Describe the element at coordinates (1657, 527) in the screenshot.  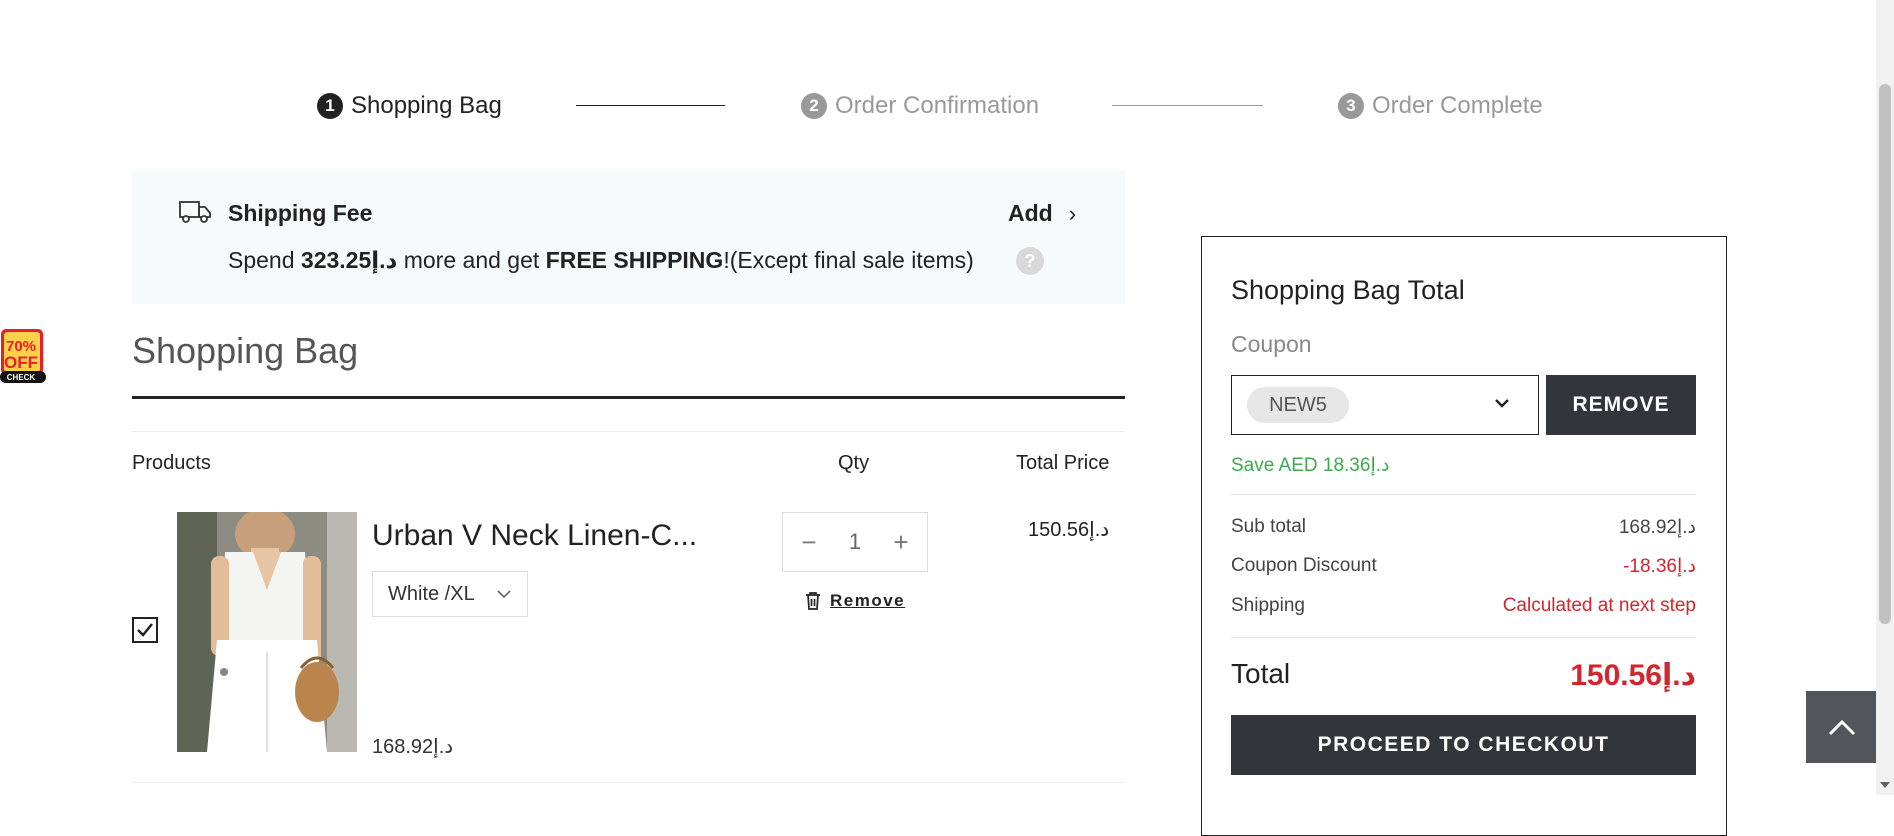
I see `subtotal-value: 168.92د.إ` at that location.